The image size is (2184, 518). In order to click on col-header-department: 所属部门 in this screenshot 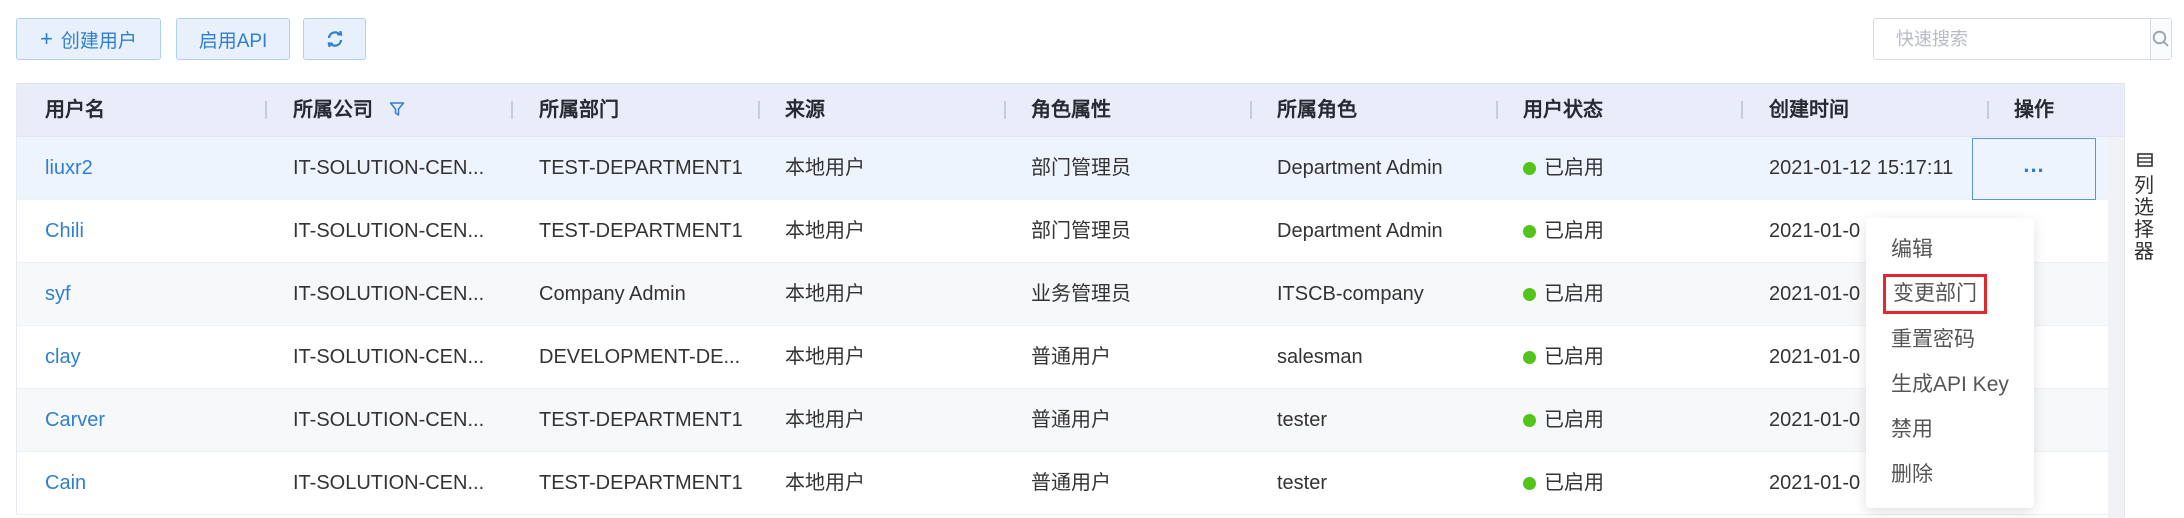, I will do `click(579, 110)`.